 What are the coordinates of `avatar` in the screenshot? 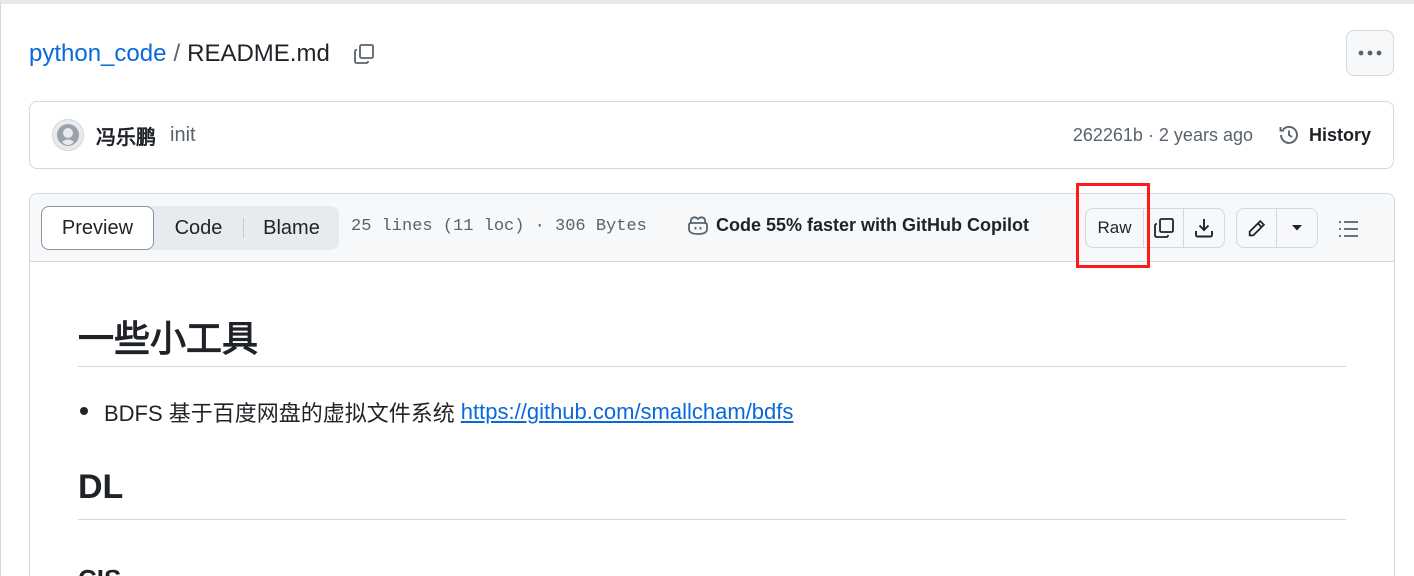 It's located at (68, 135).